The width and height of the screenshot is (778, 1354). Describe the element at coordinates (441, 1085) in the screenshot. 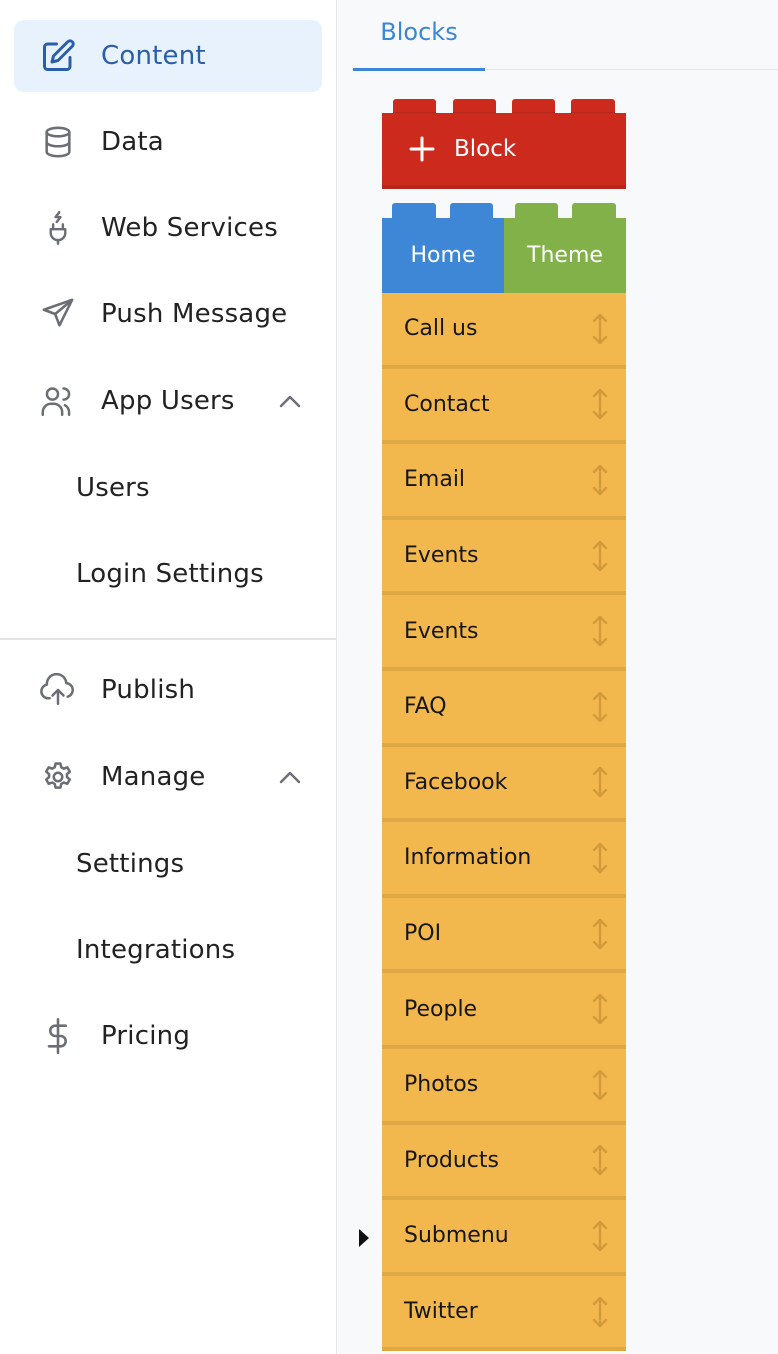

I see `content-block-label: Photos` at that location.